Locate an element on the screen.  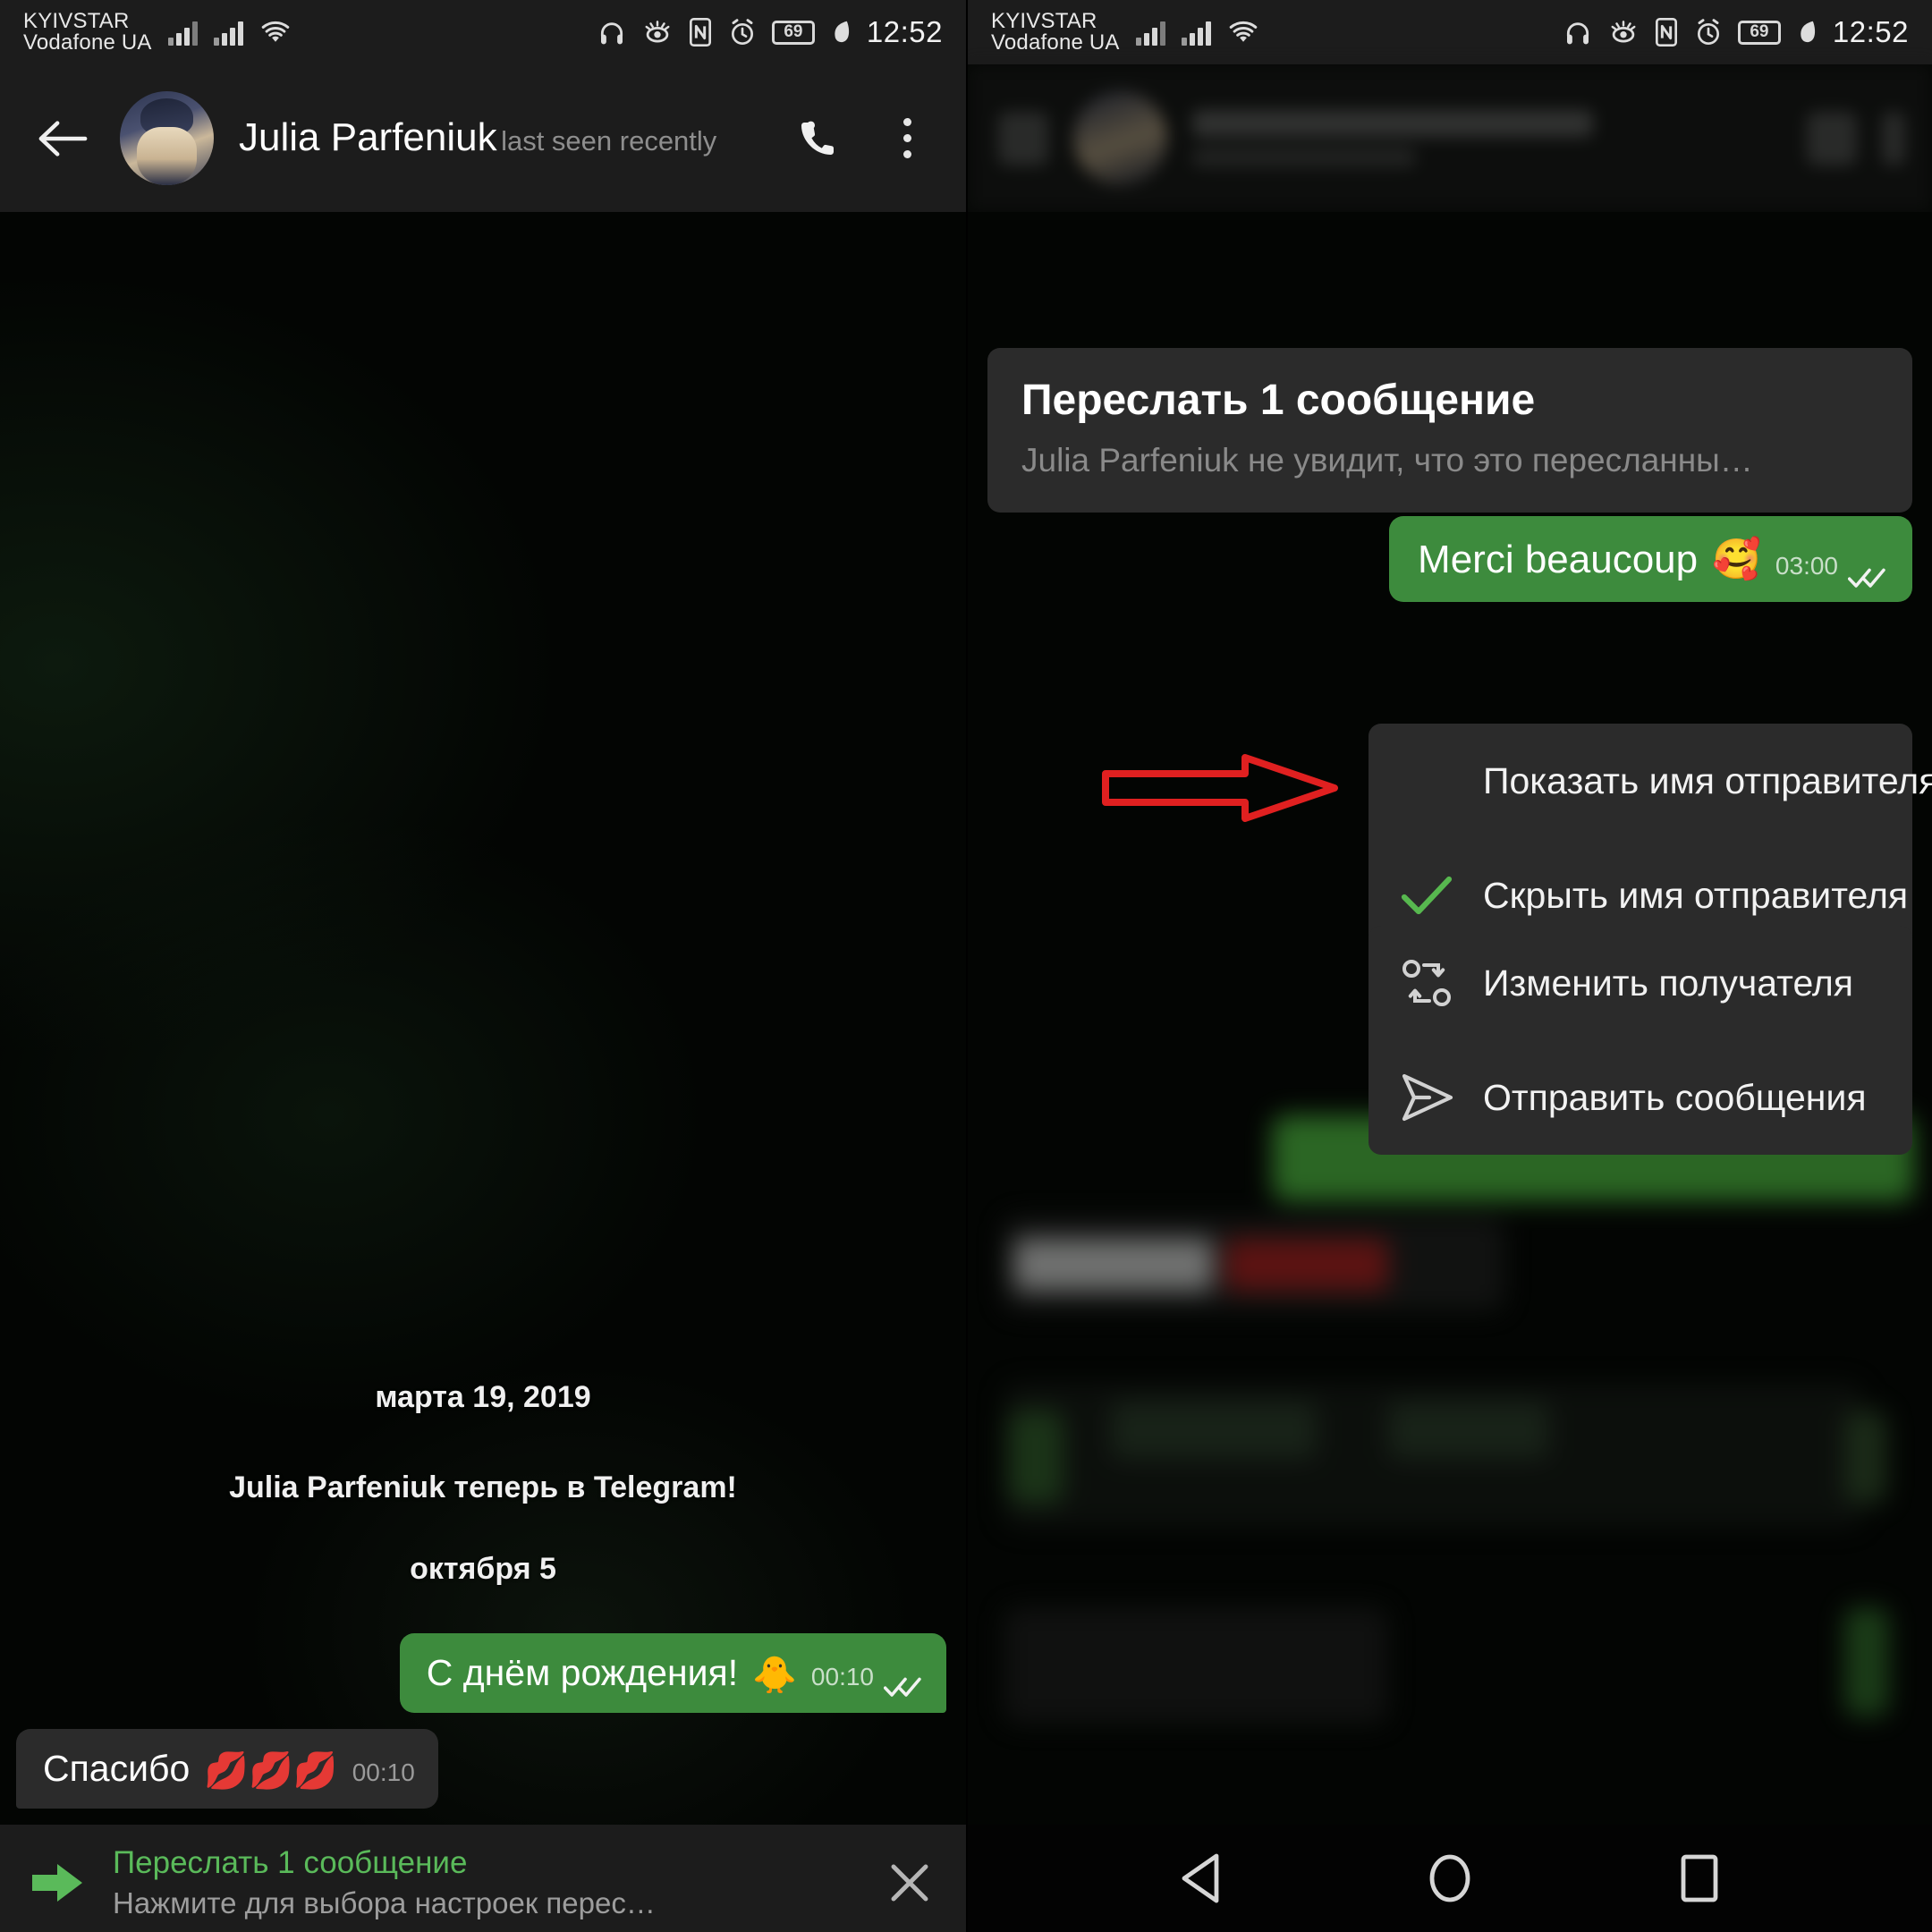
message-text: Спасибо is located at coordinates (117, 1768).